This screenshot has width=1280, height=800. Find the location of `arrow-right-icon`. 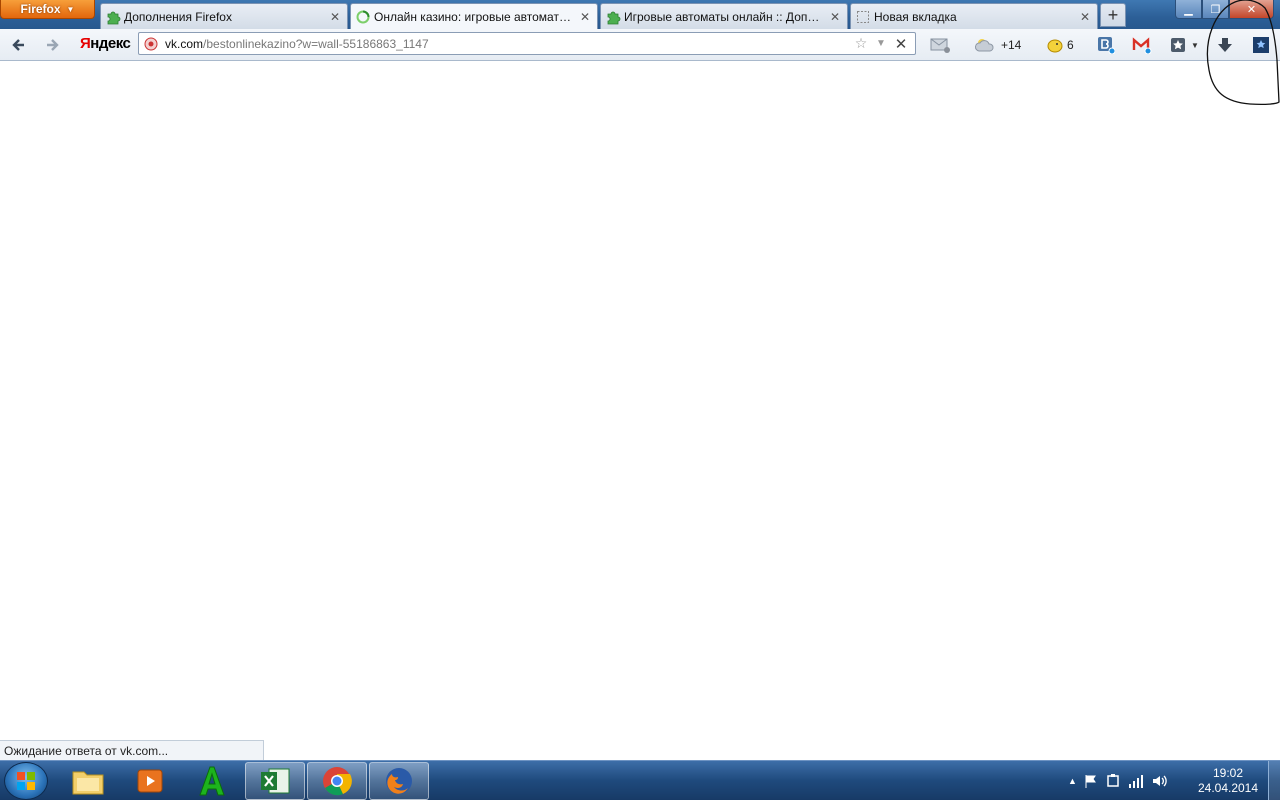

arrow-right-icon is located at coordinates (53, 45).